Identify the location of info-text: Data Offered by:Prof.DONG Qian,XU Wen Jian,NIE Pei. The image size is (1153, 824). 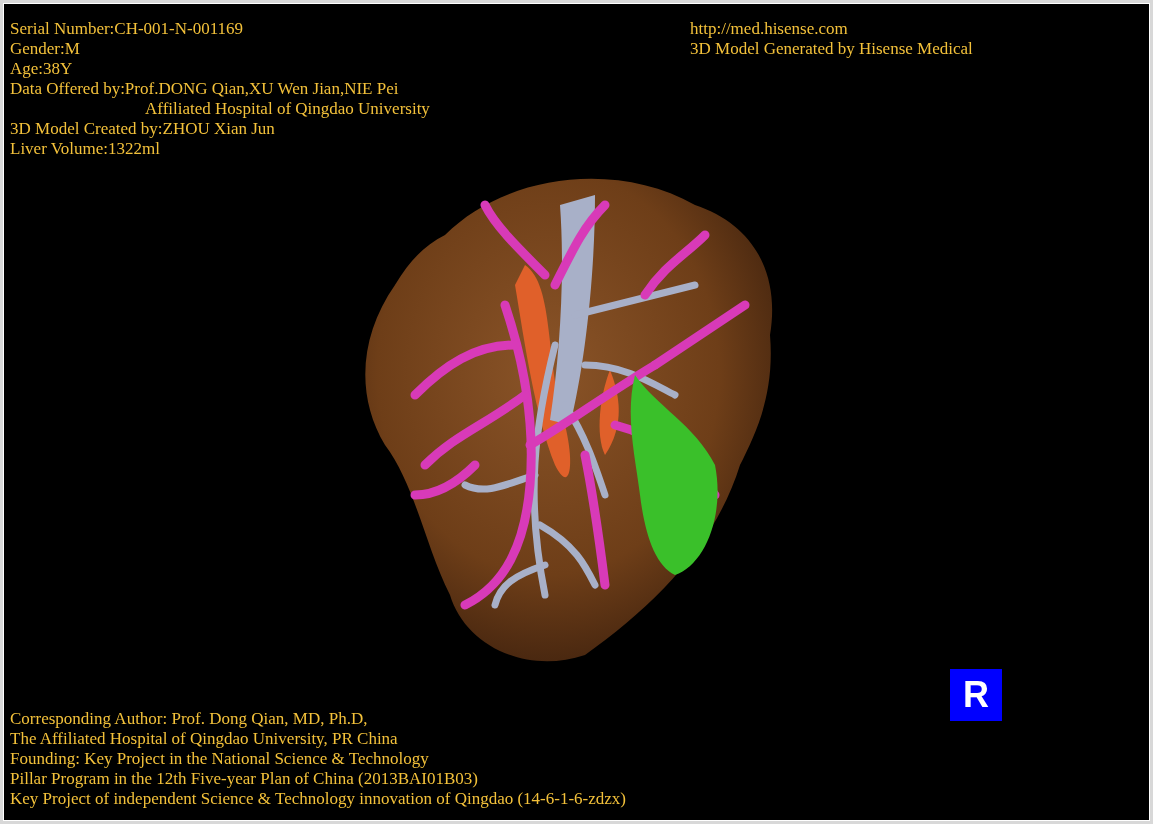
(205, 89).